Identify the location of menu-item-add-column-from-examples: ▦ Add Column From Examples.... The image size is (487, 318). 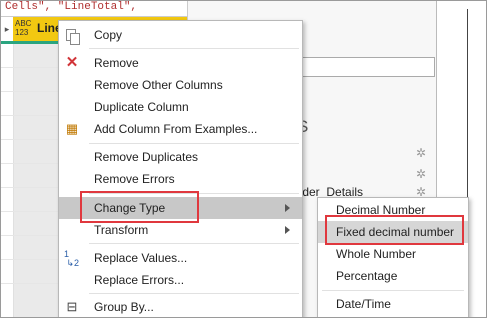
(180, 129).